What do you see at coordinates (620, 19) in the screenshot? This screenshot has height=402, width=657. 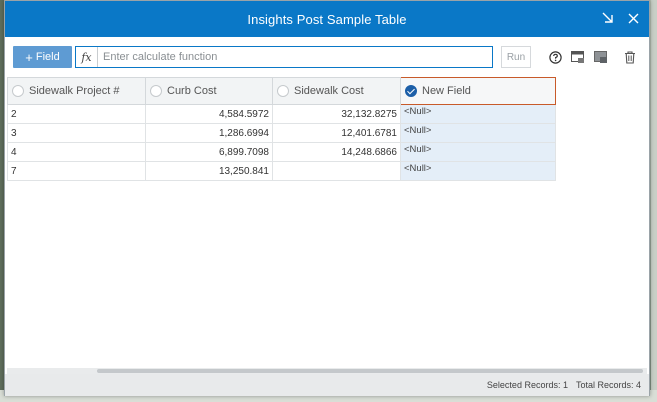 I see `title-controls` at bounding box center [620, 19].